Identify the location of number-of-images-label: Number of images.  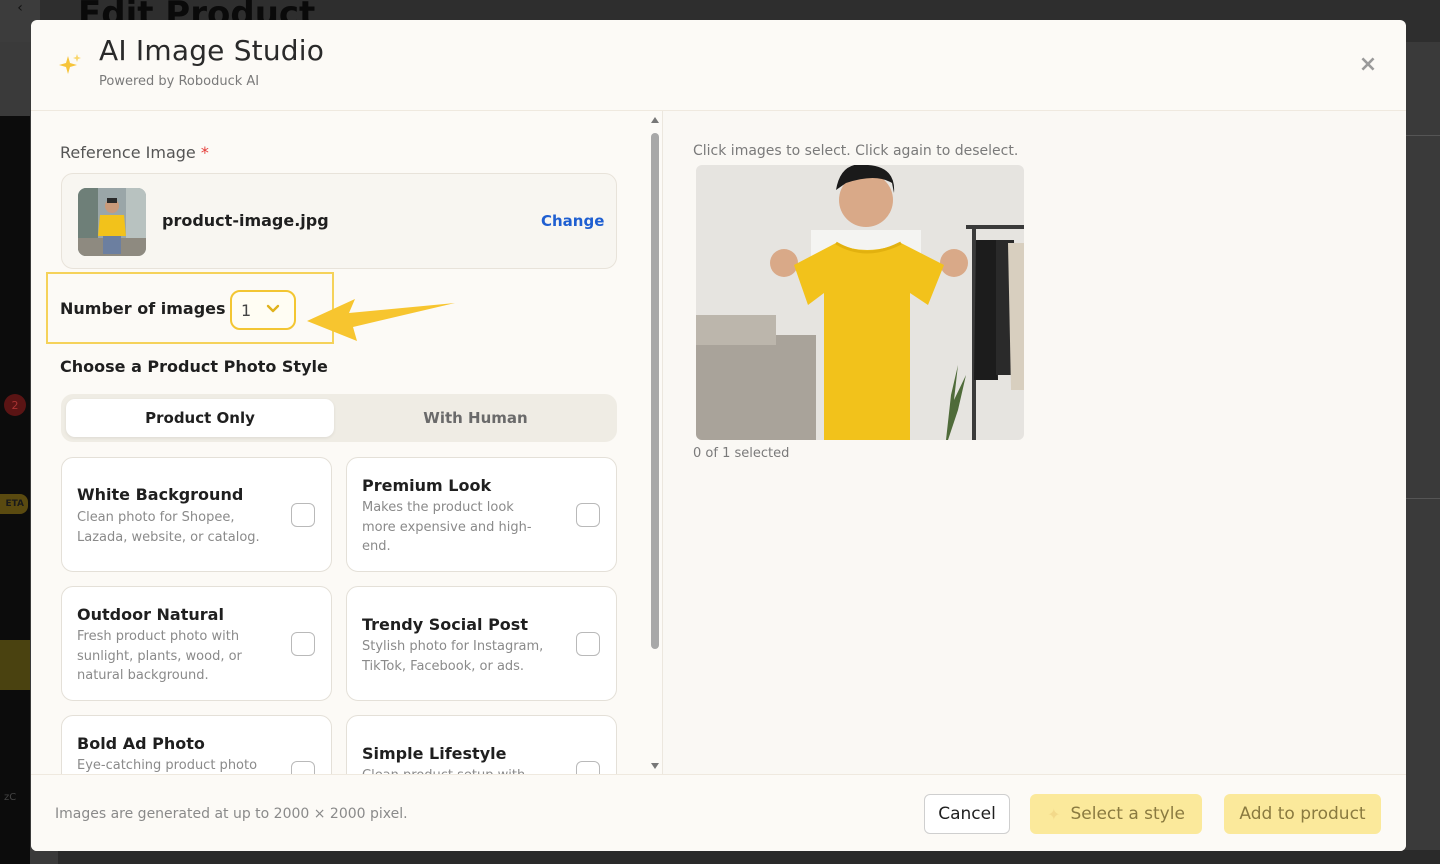
(143, 308).